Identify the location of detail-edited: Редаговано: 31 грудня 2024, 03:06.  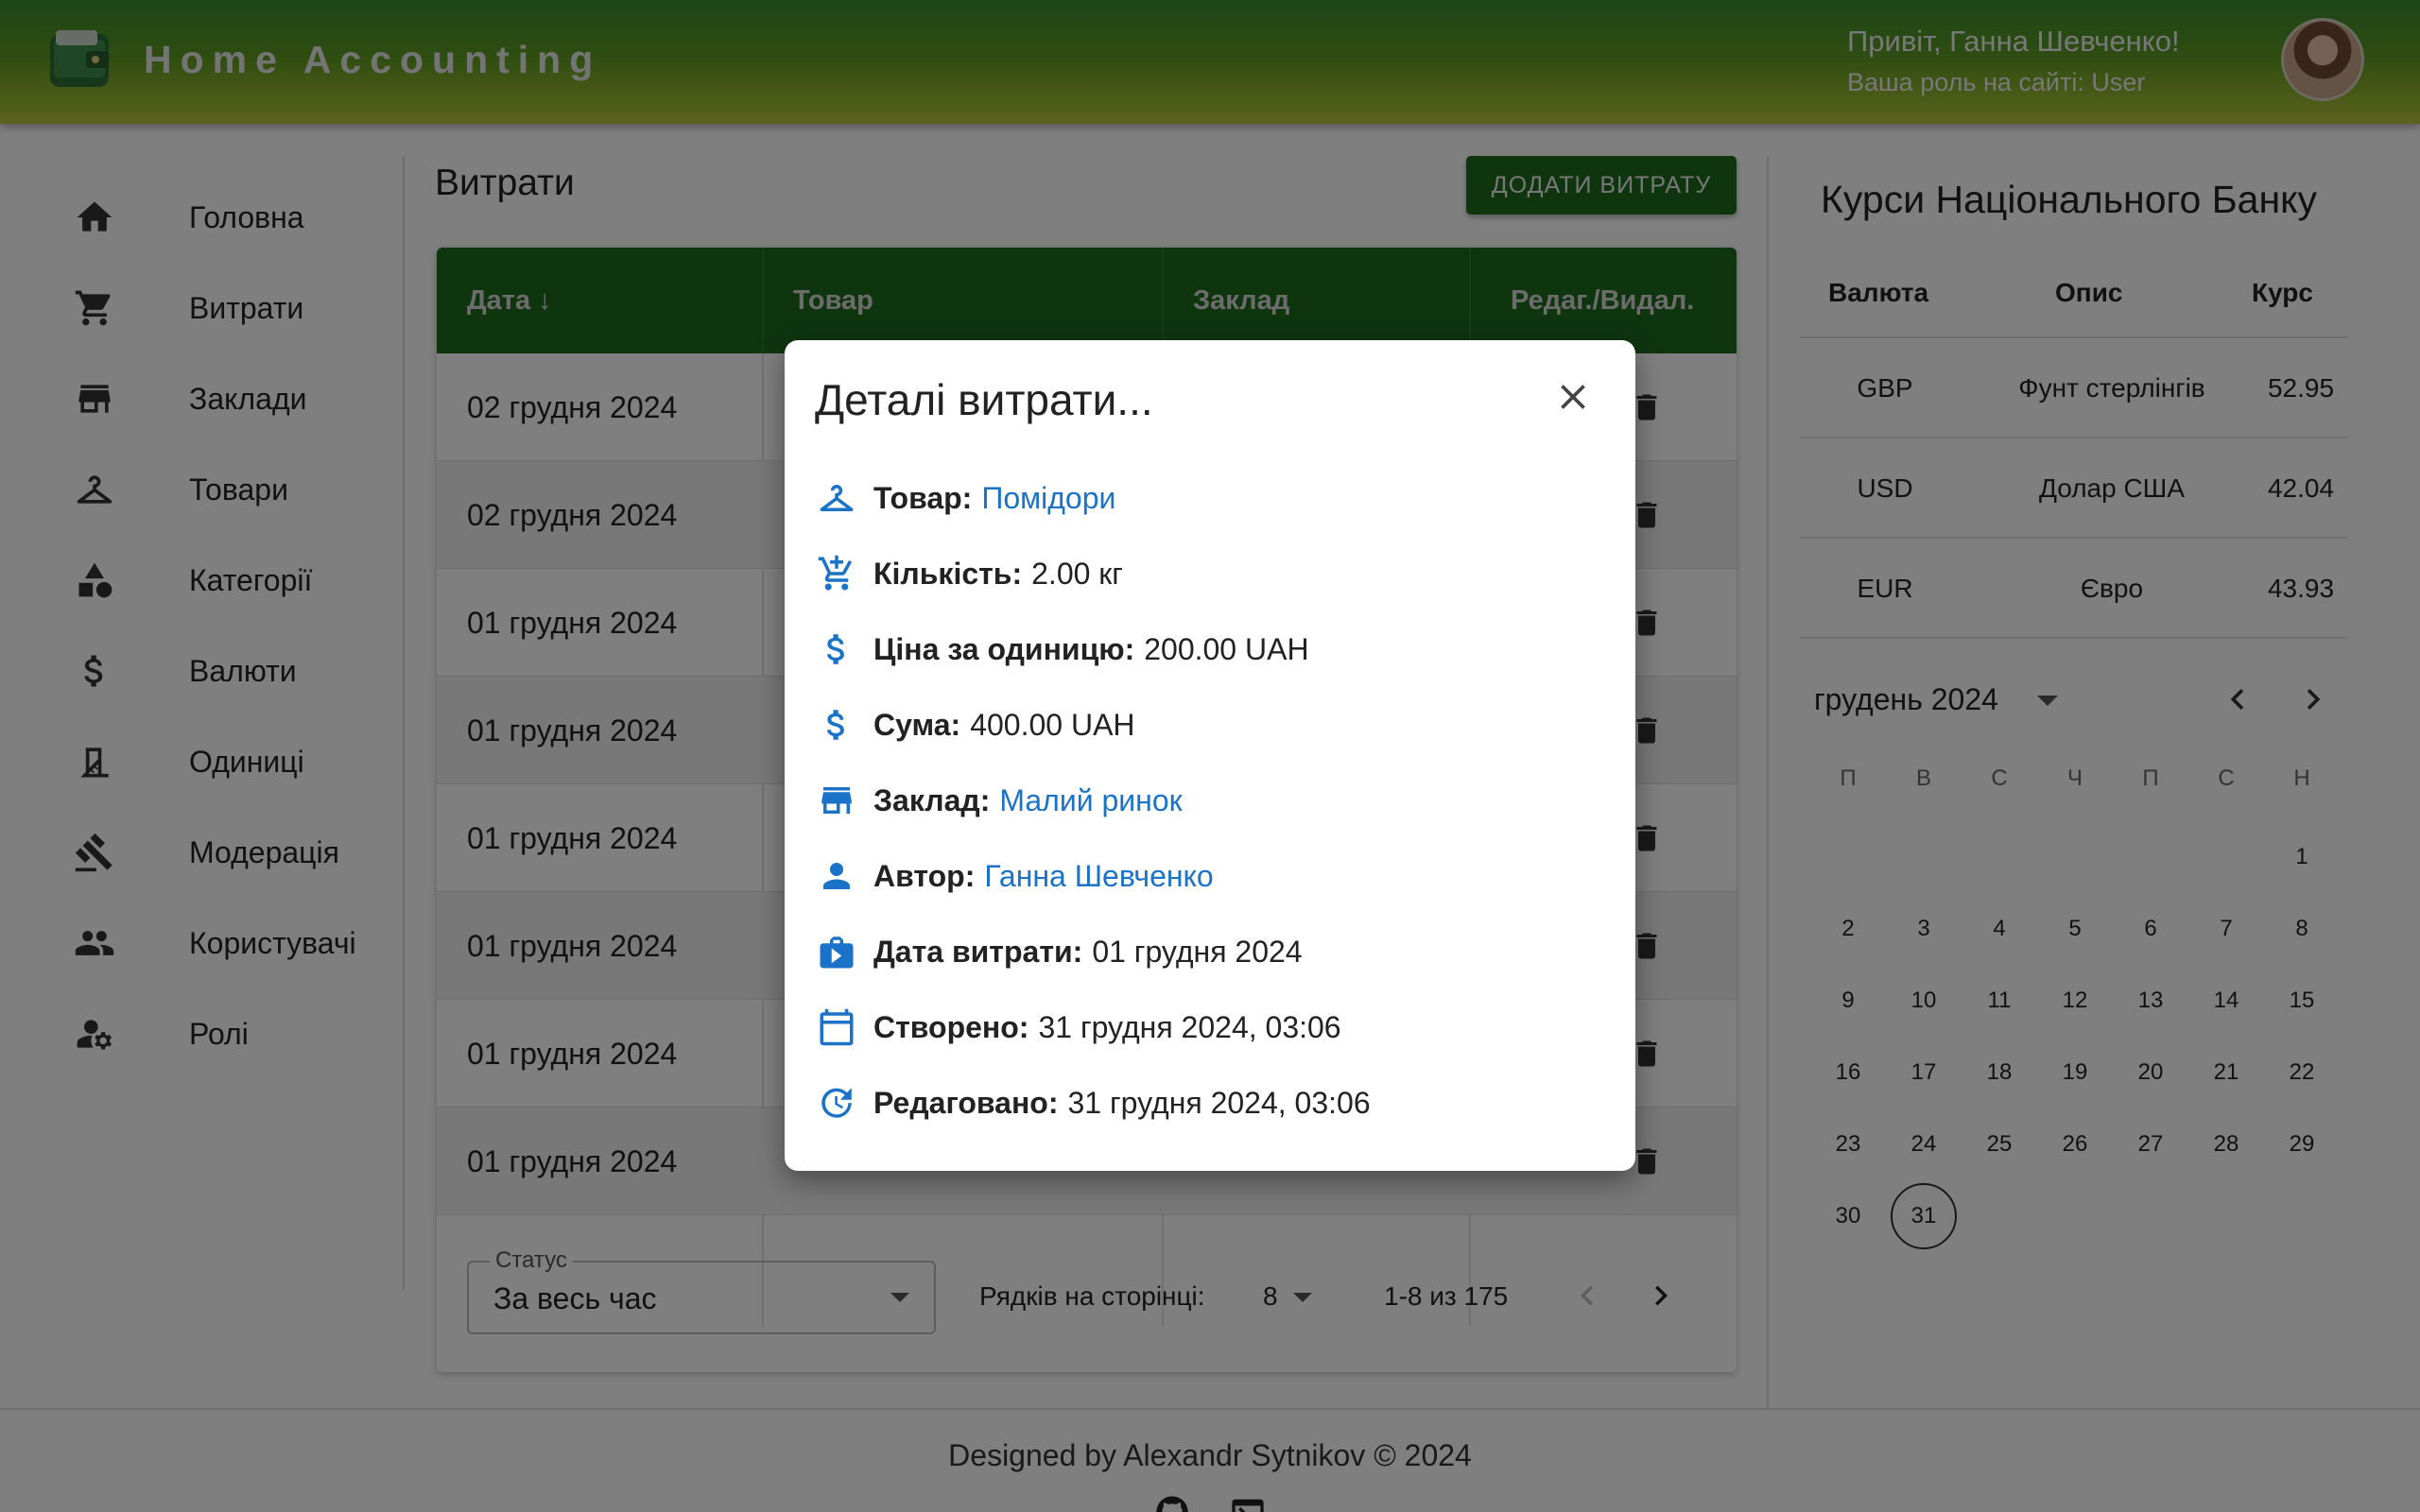
(1093, 1102).